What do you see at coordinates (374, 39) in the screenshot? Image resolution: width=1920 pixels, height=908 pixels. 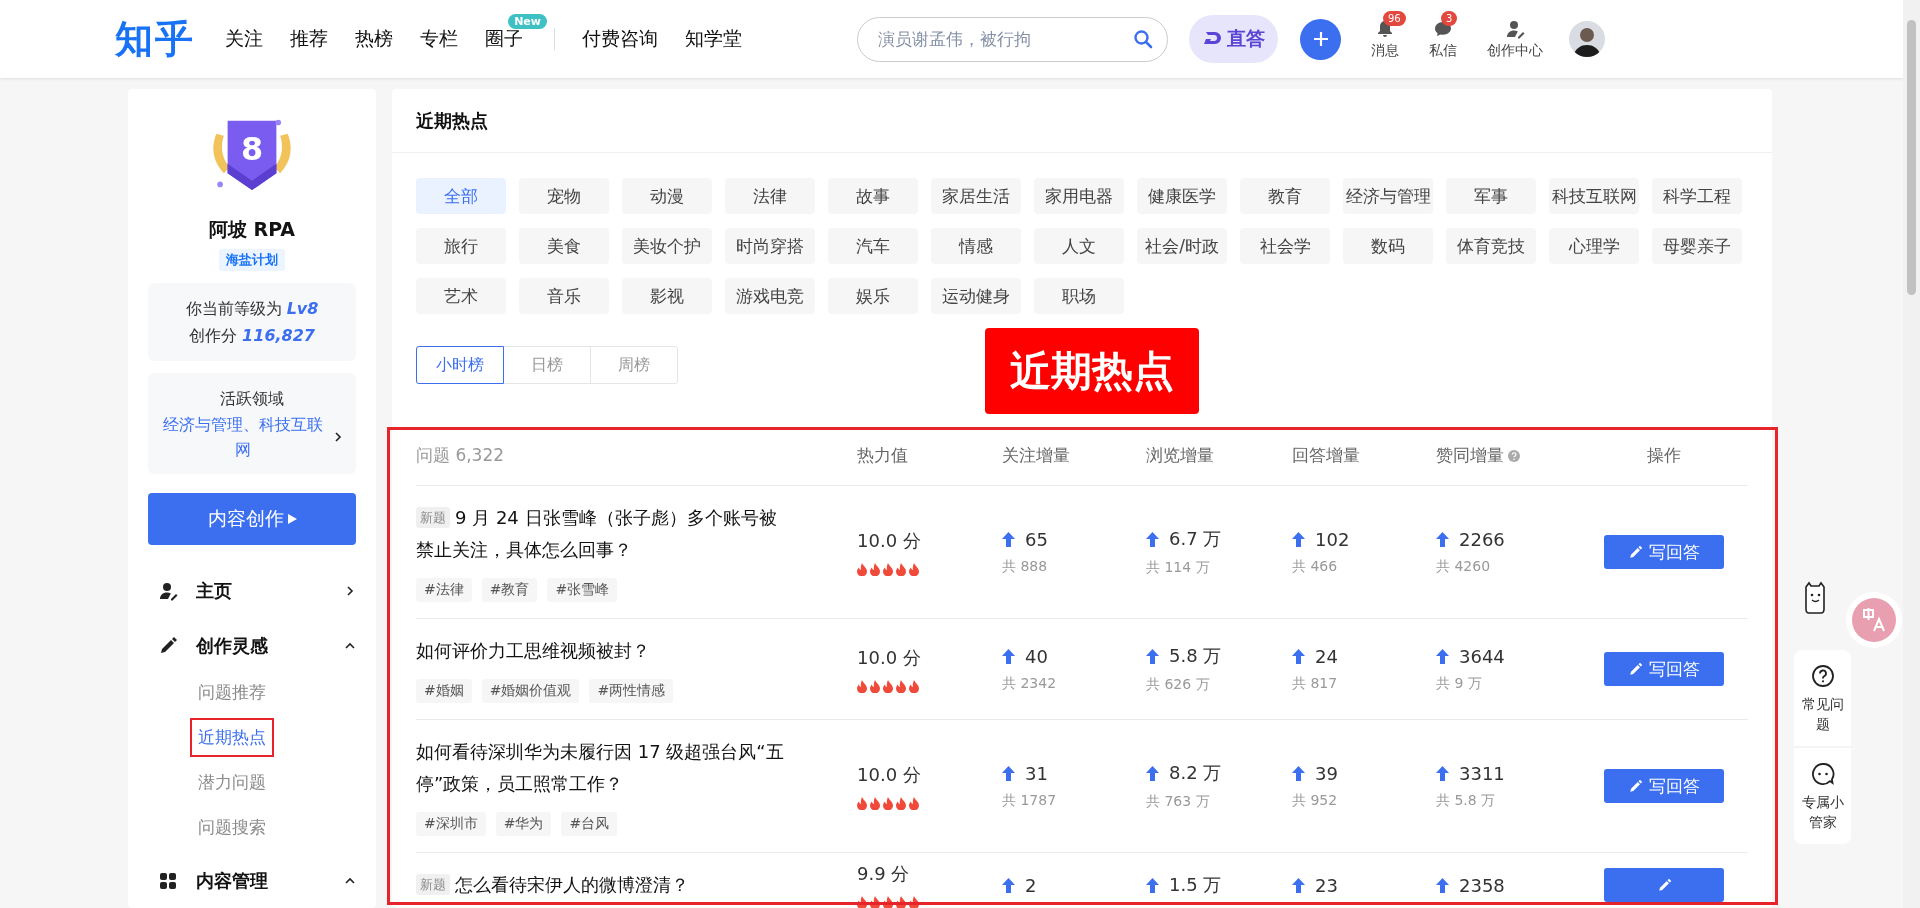 I see `nav-link: 热榜` at bounding box center [374, 39].